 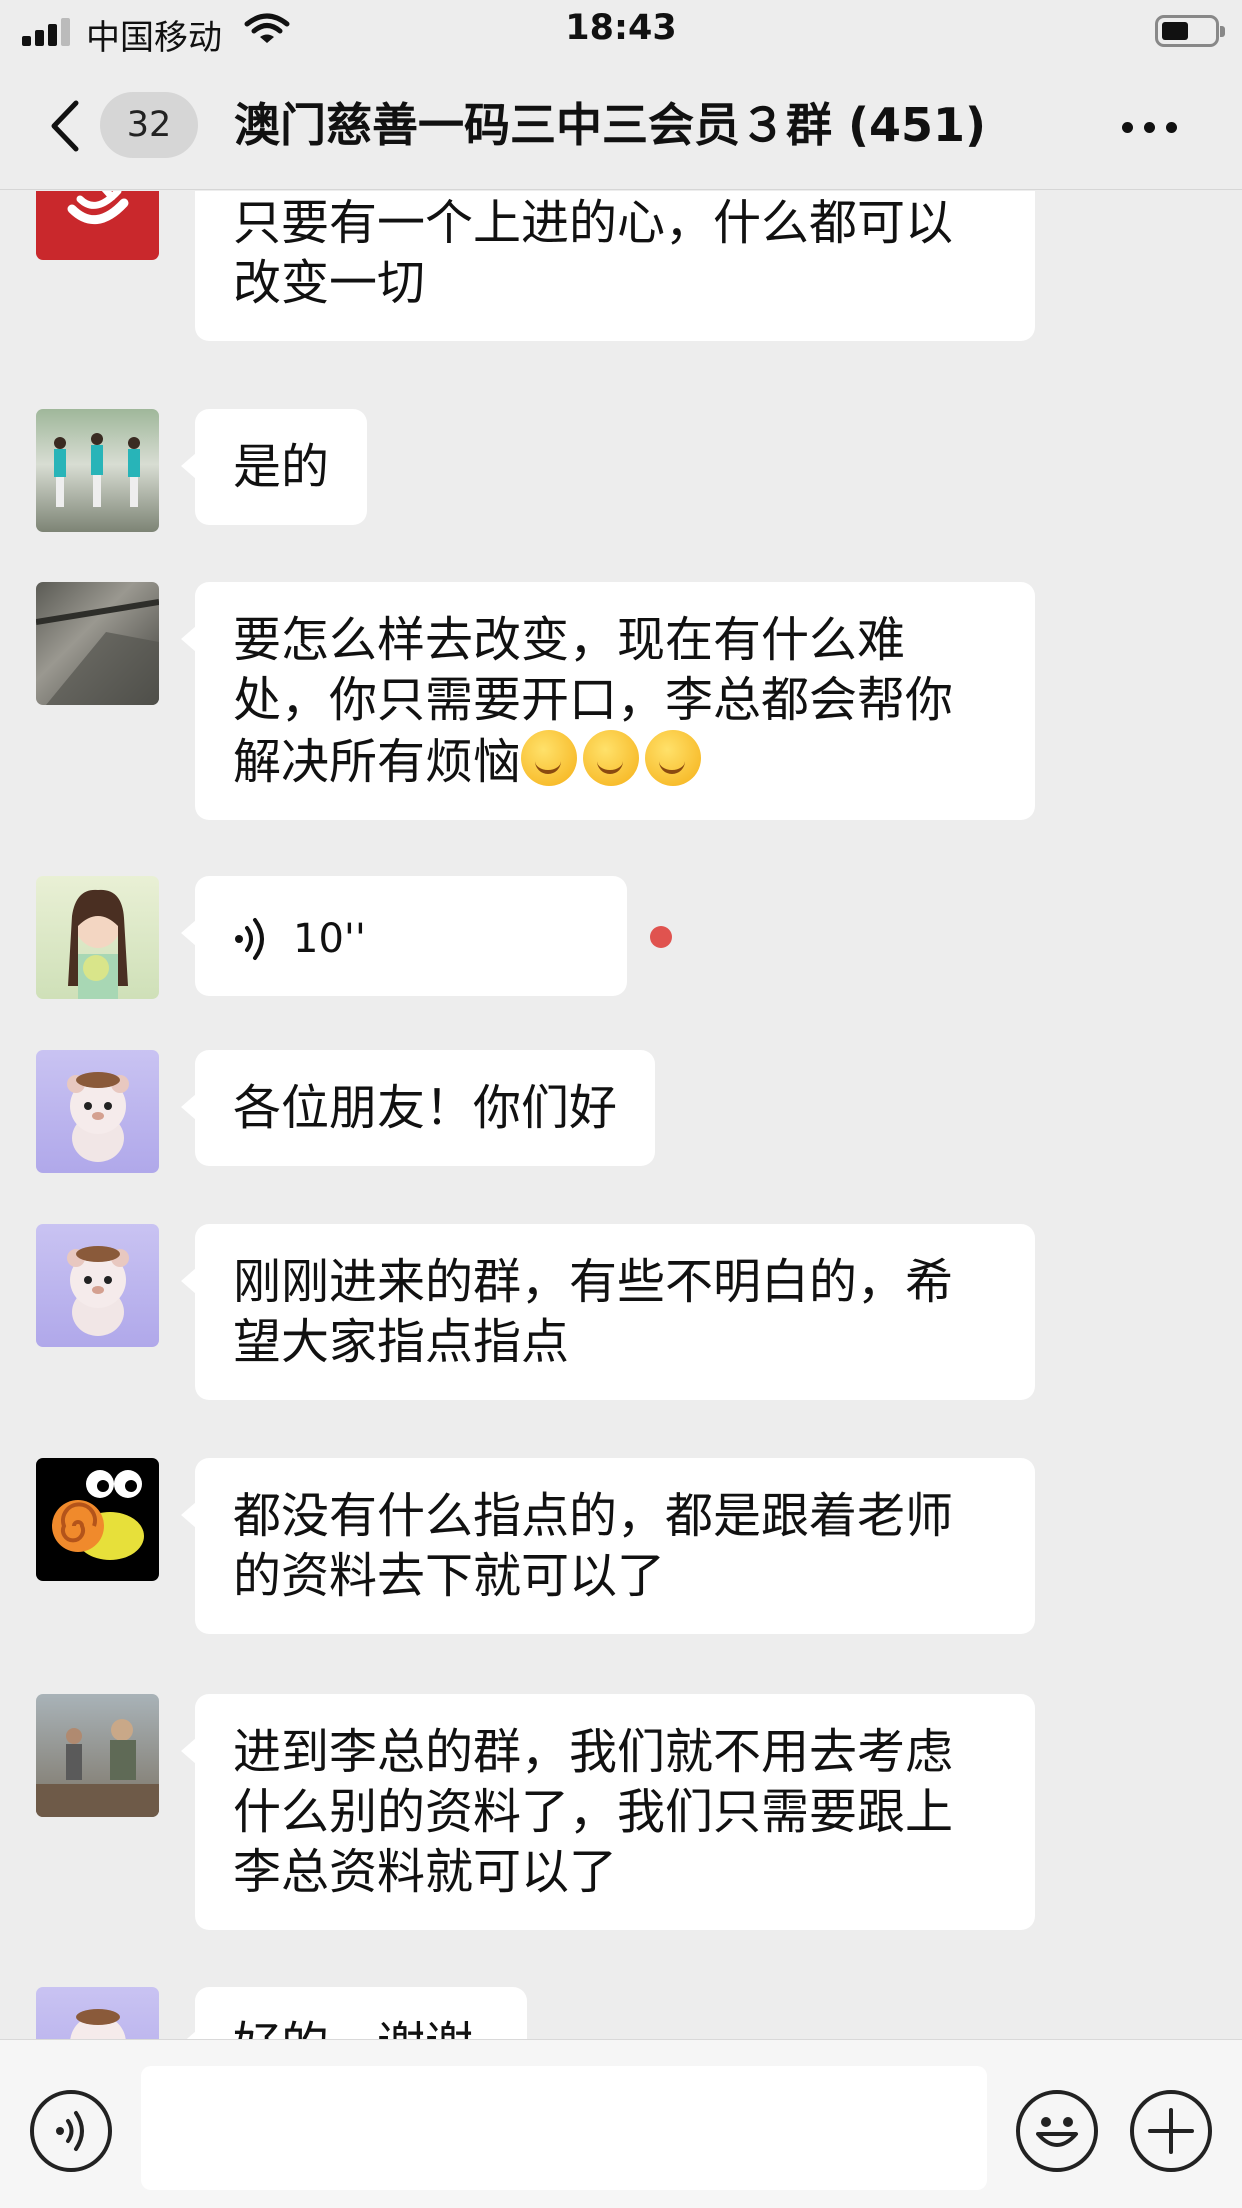 What do you see at coordinates (149, 125) in the screenshot?
I see `unread-count-badge: 32` at bounding box center [149, 125].